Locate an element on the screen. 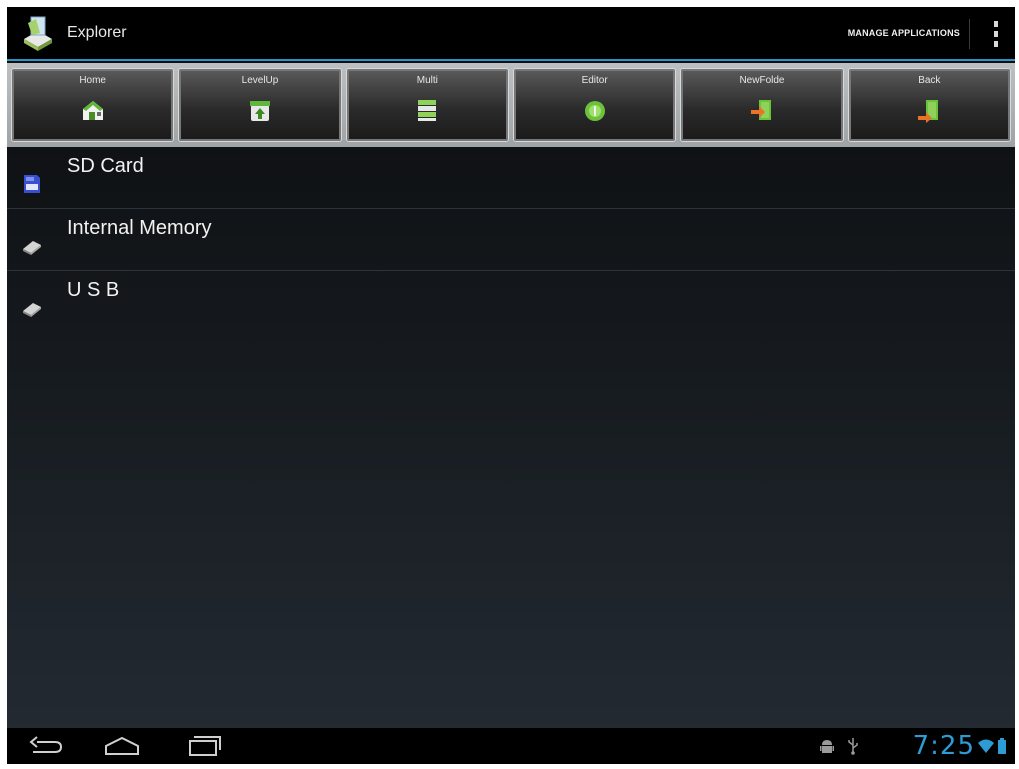 The image size is (1019, 769). new-folder-button: NewFolde is located at coordinates (762, 105).